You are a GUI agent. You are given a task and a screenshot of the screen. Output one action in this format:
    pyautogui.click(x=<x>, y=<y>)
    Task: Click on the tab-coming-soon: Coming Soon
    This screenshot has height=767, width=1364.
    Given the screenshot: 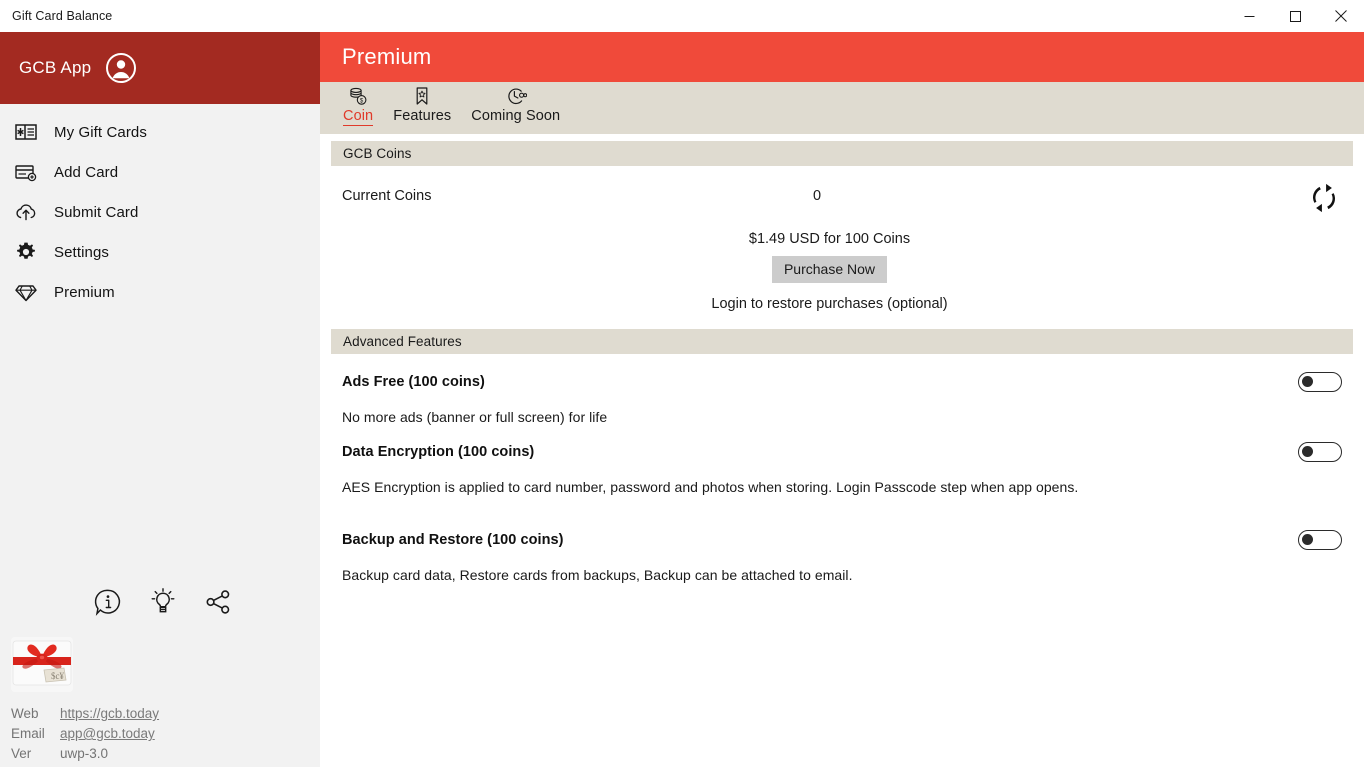 What is the action you would take?
    pyautogui.click(x=515, y=104)
    